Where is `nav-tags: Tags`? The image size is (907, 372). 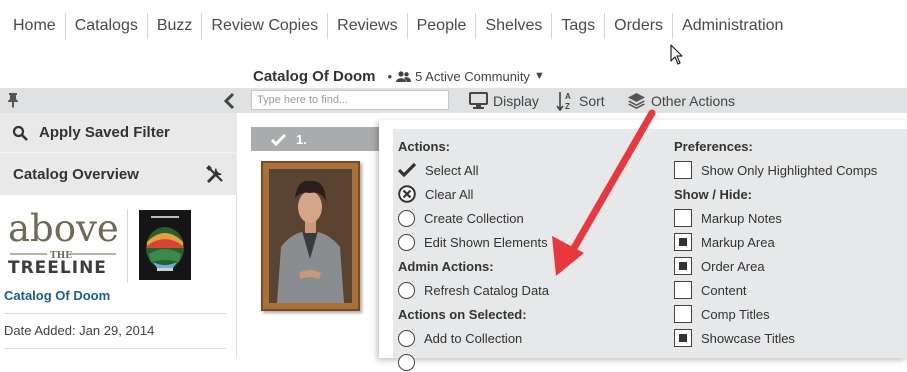 nav-tags: Tags is located at coordinates (577, 26).